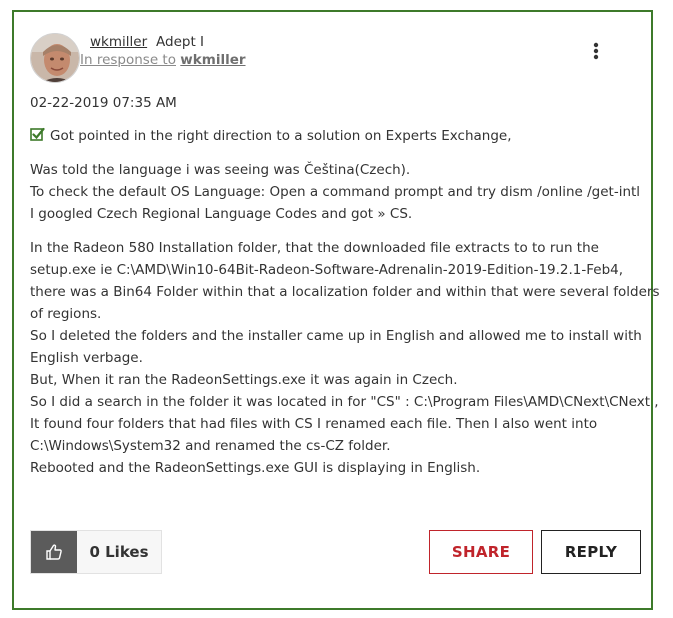 Image resolution: width=673 pixels, height=618 pixels. I want to click on thumbs-up-icon, so click(54, 552).